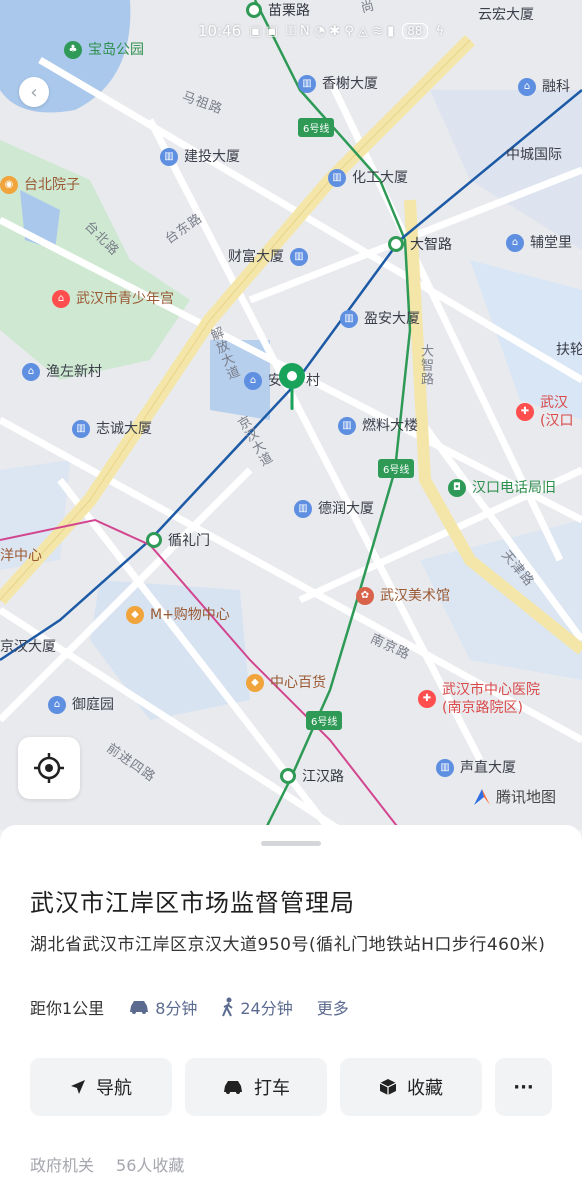  Describe the element at coordinates (101, 1087) in the screenshot. I see `navigate-button: 导航` at that location.